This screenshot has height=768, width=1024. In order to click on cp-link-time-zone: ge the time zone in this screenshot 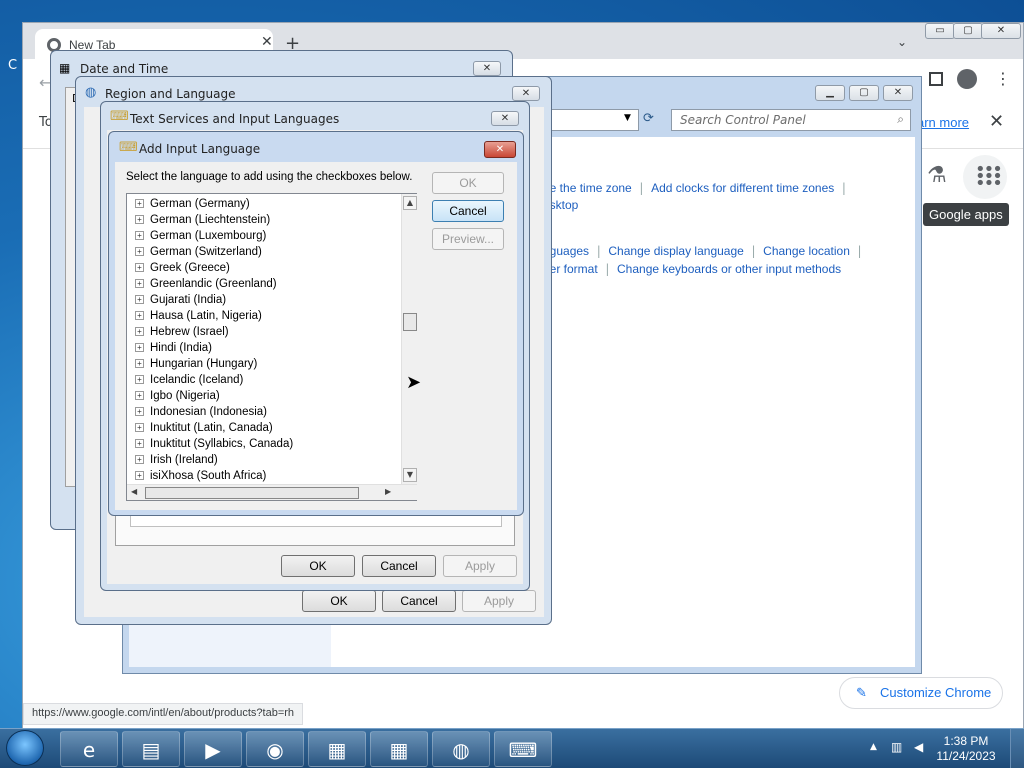, I will do `click(587, 188)`.